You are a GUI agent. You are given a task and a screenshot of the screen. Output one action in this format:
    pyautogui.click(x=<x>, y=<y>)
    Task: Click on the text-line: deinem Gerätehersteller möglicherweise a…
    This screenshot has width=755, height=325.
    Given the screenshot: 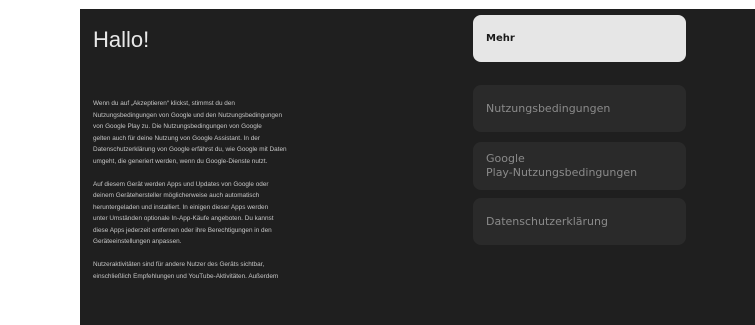 What is the action you would take?
    pyautogui.click(x=176, y=195)
    